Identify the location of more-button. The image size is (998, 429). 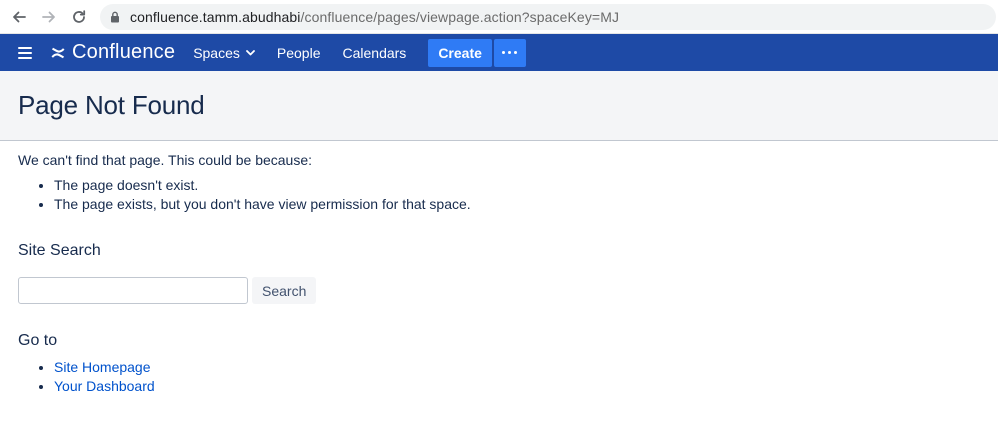
(509, 52).